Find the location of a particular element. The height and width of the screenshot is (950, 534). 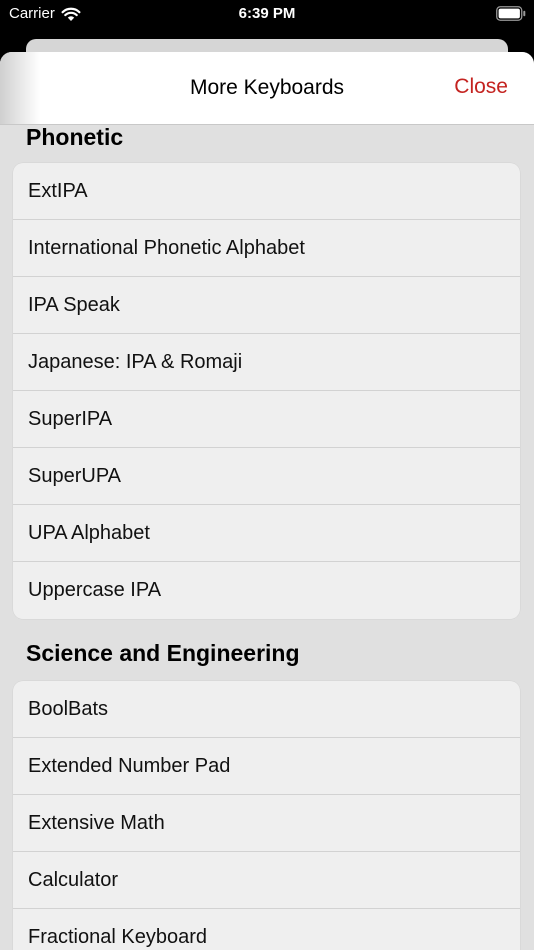

list-item-extensive-math: Extensive Math is located at coordinates (266, 823).